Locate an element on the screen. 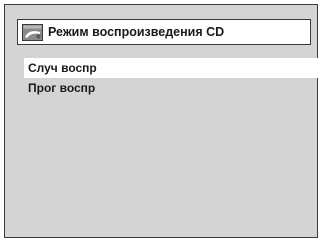 This screenshot has height=244, width=324. disc-playback-icon is located at coordinates (32, 32).